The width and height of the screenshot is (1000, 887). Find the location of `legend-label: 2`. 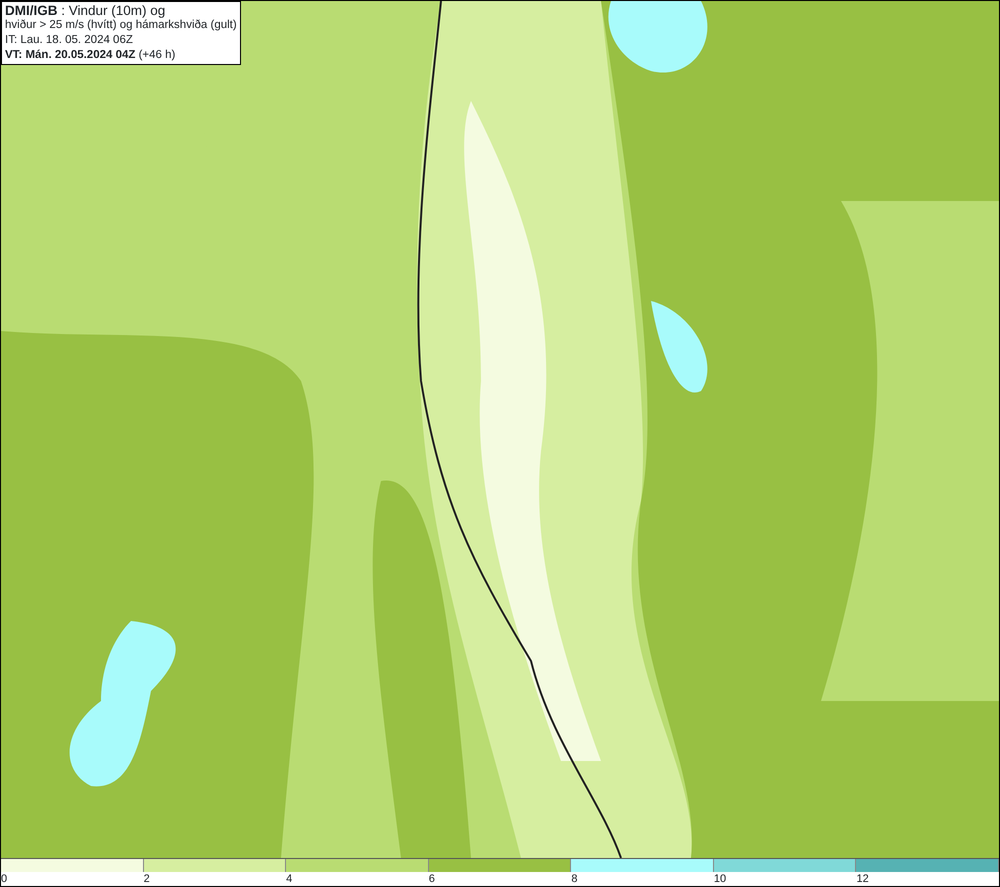

legend-label: 2 is located at coordinates (147, 879).